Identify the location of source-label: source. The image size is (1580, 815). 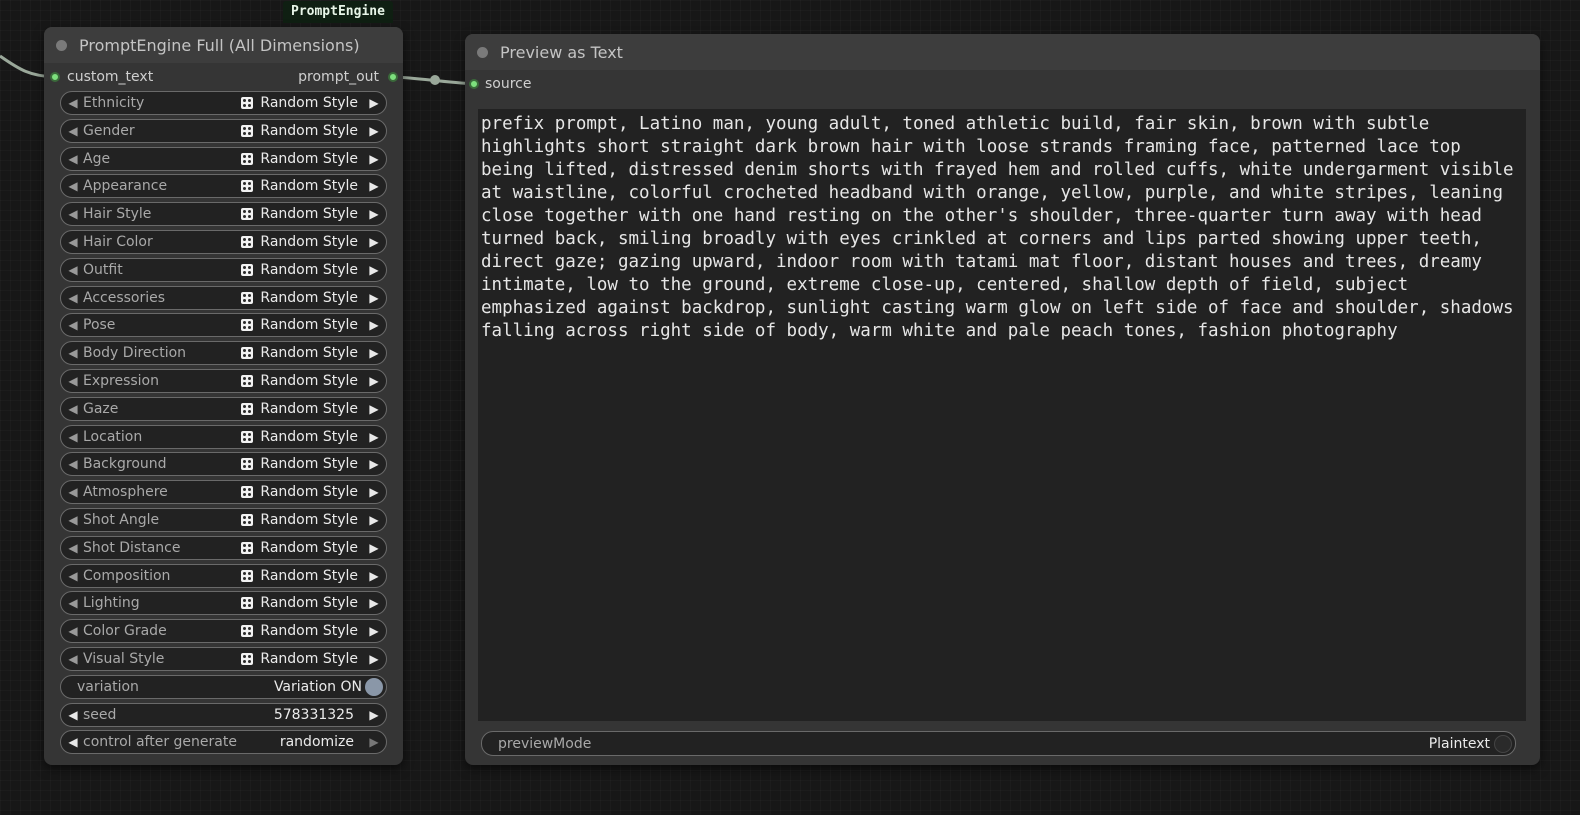
(508, 84).